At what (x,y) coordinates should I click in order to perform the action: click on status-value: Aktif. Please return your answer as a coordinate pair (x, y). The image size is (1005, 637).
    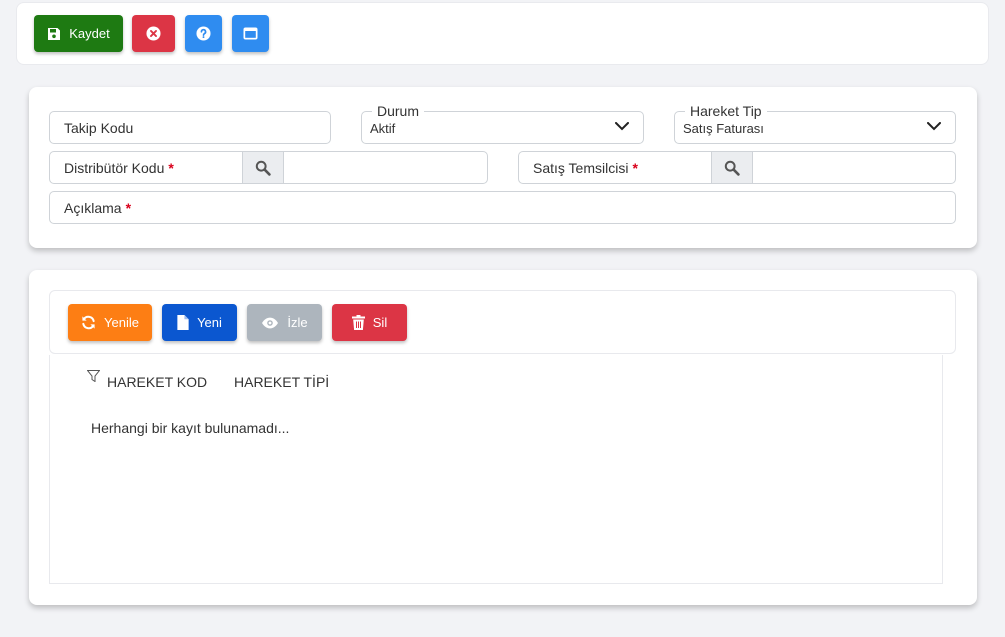
    Looking at the image, I should click on (383, 128).